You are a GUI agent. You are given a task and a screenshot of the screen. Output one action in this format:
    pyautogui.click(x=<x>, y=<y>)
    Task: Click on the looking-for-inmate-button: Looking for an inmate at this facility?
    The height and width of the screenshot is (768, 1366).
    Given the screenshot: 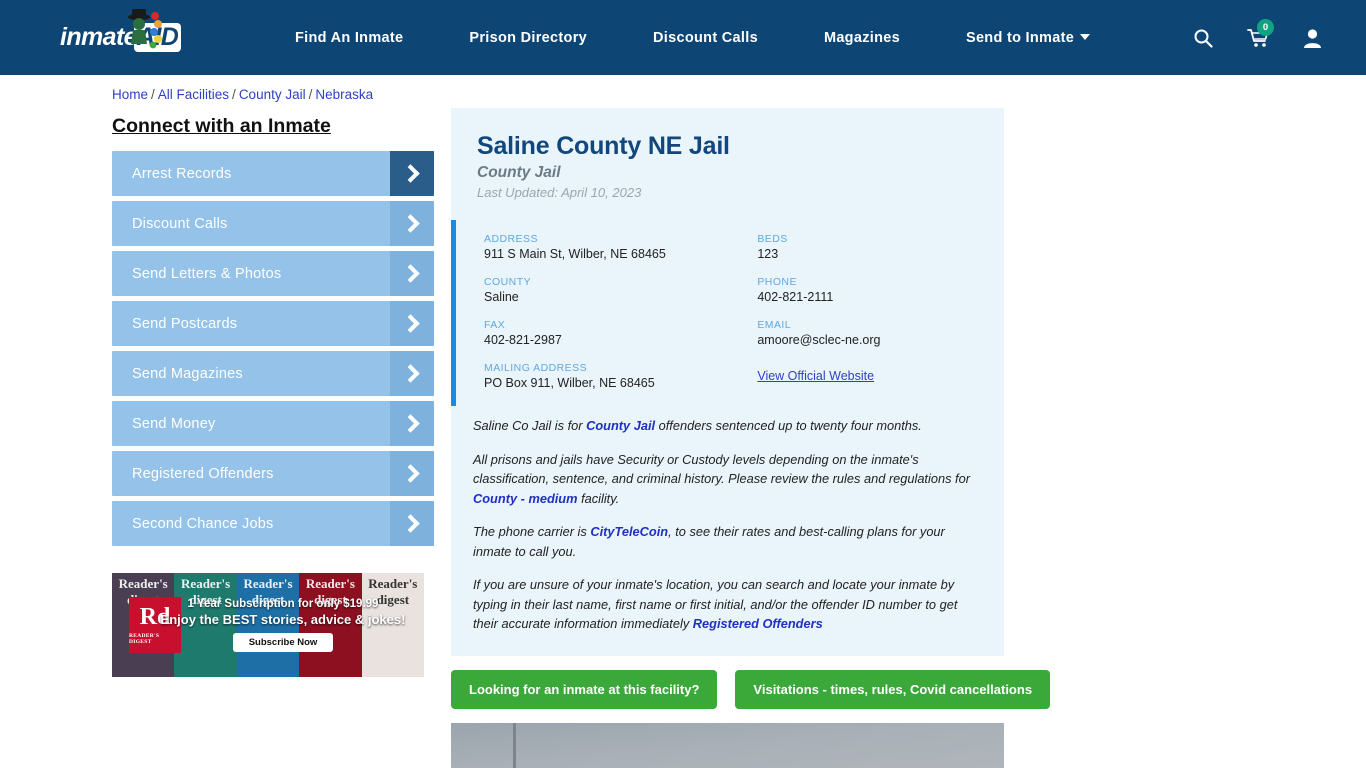 What is the action you would take?
    pyautogui.click(x=584, y=689)
    